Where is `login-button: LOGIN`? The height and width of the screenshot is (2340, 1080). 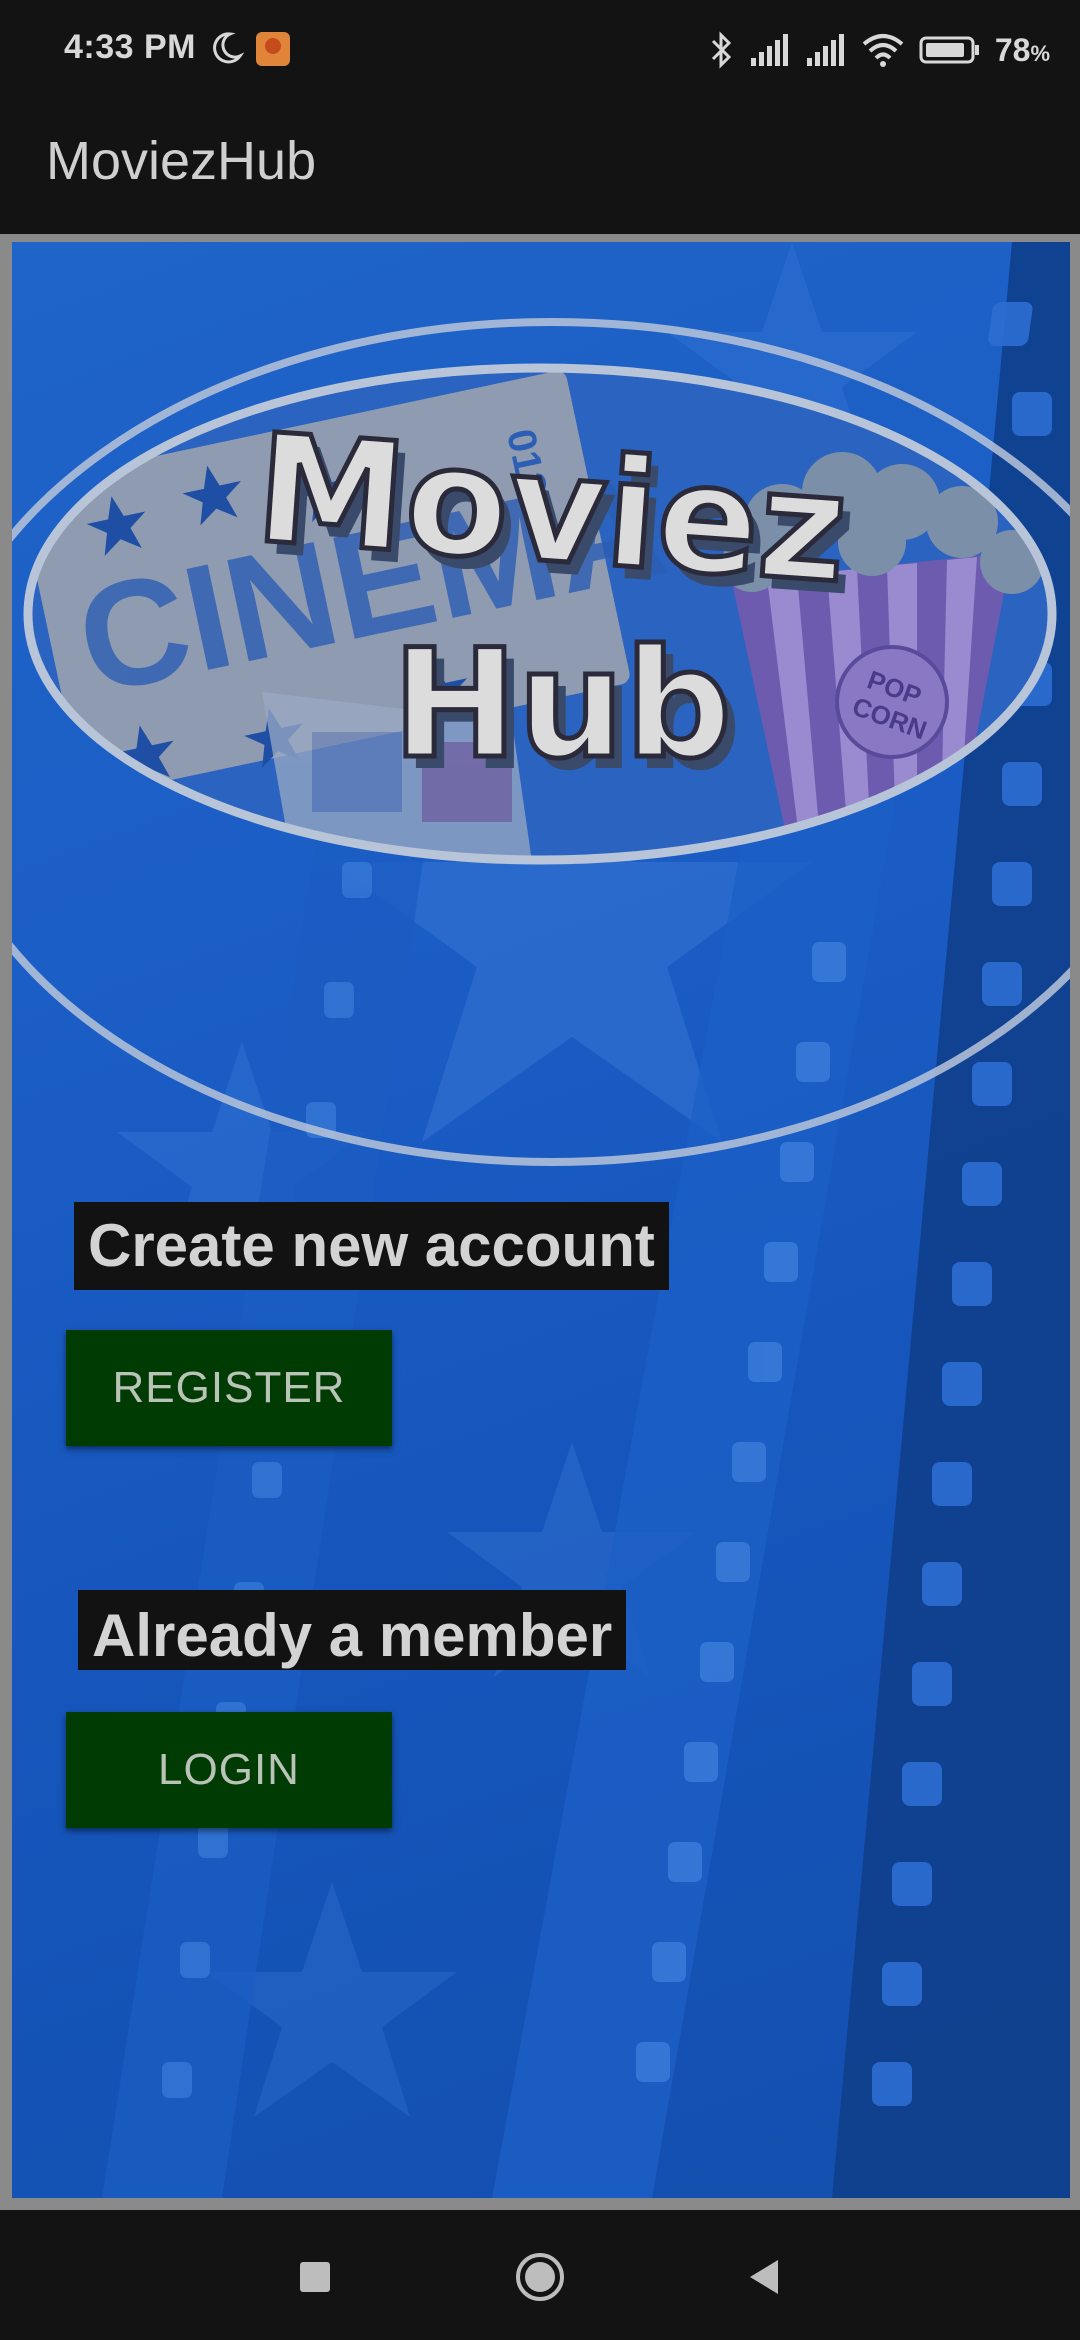 login-button: LOGIN is located at coordinates (229, 1770).